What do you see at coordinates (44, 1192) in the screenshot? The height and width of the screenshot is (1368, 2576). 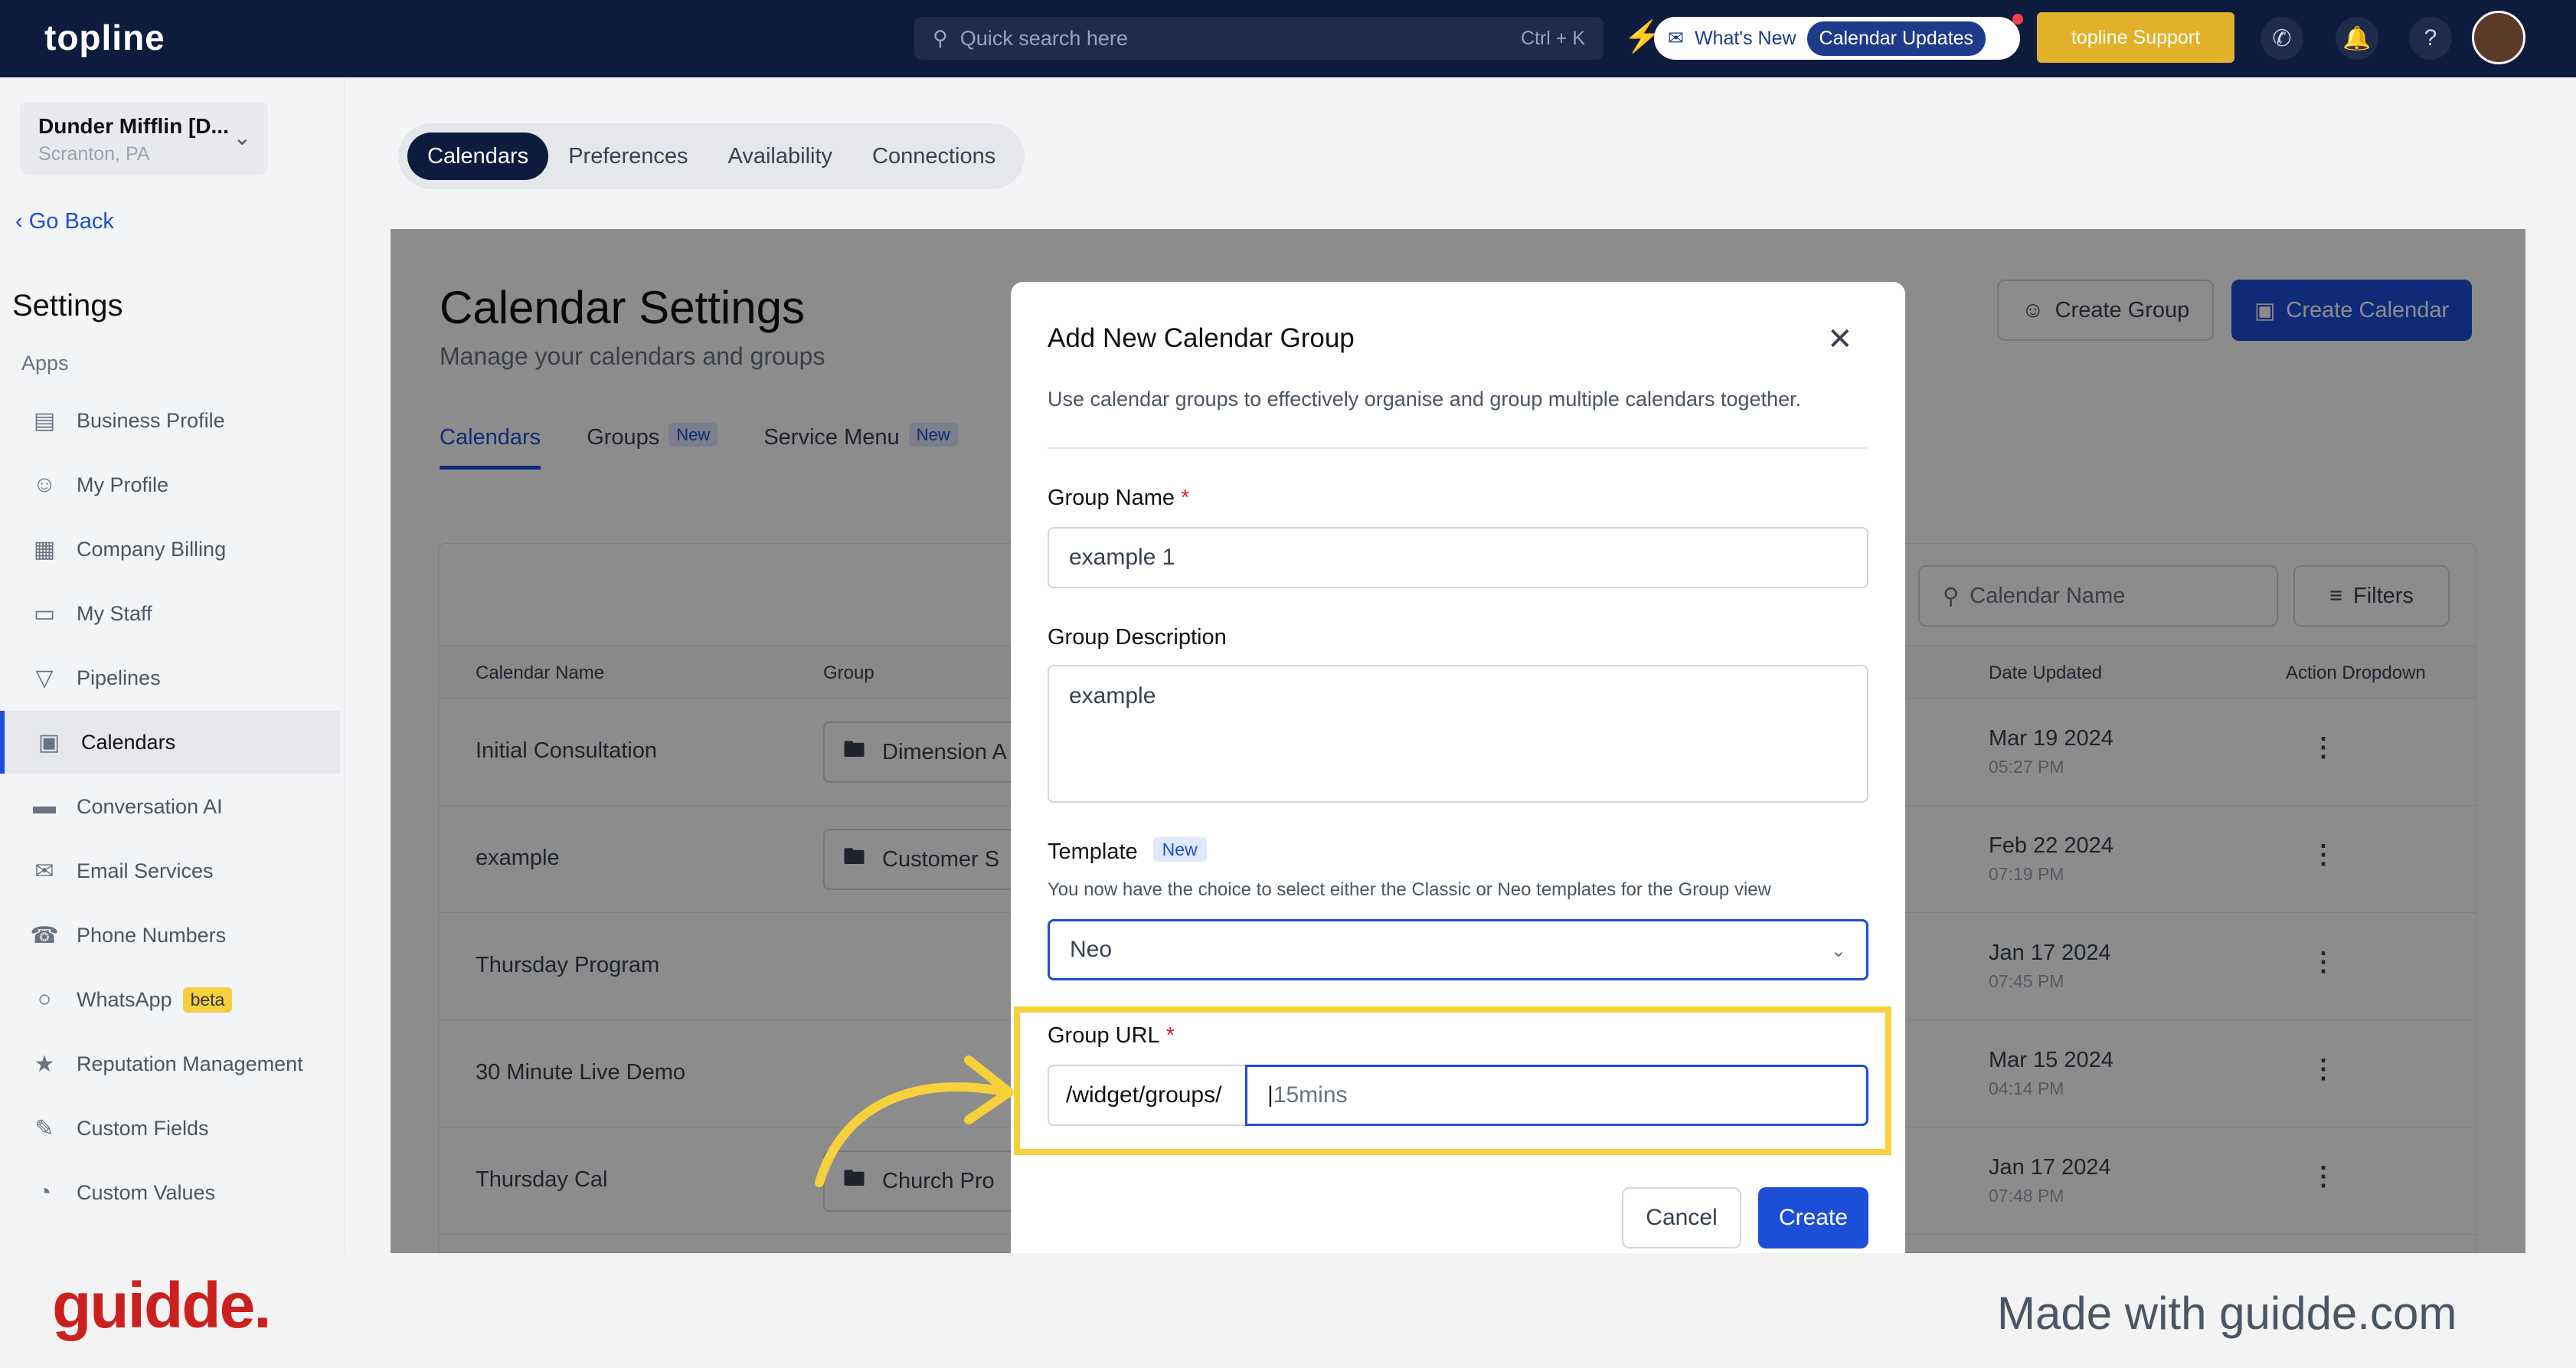 I see `pie-icon: ◔` at bounding box center [44, 1192].